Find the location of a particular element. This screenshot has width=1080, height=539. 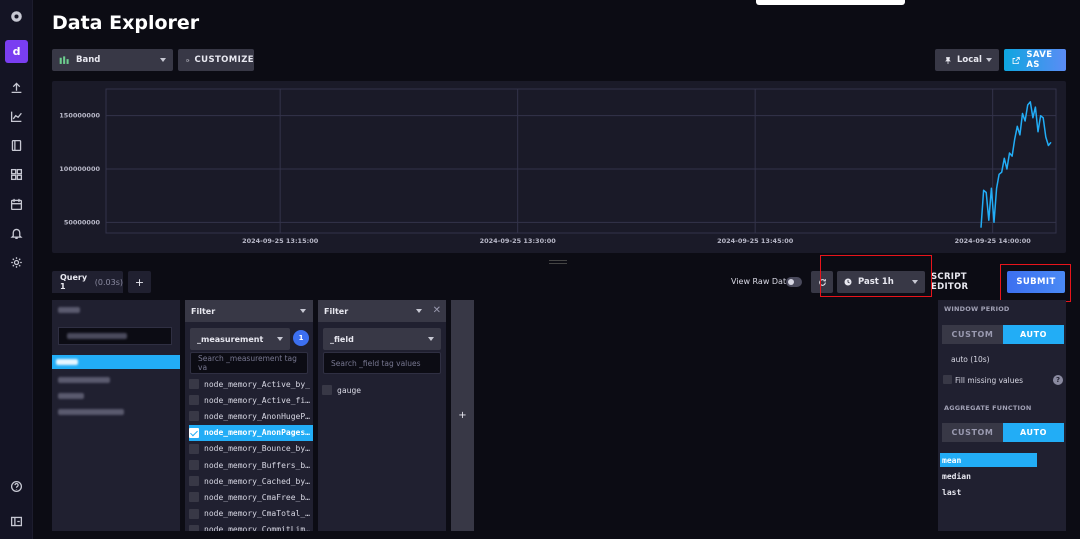

page-title: Data Explorer is located at coordinates (126, 23).